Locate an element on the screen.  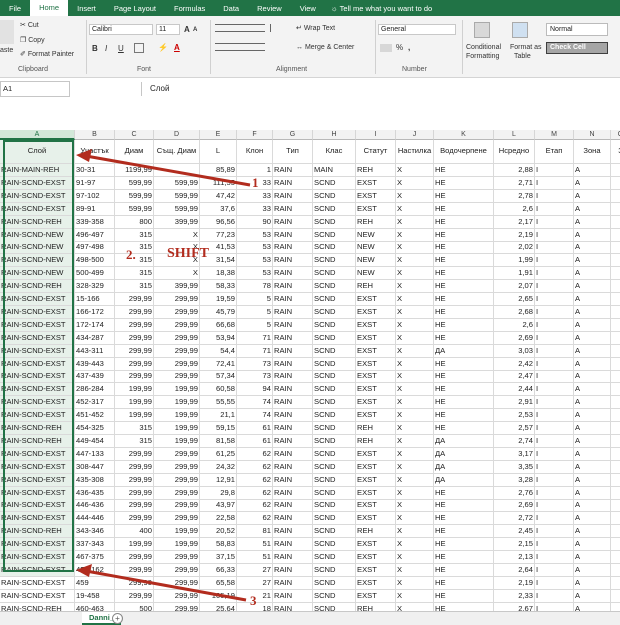
data-cell: 2,6 is located at coordinates (514, 325).